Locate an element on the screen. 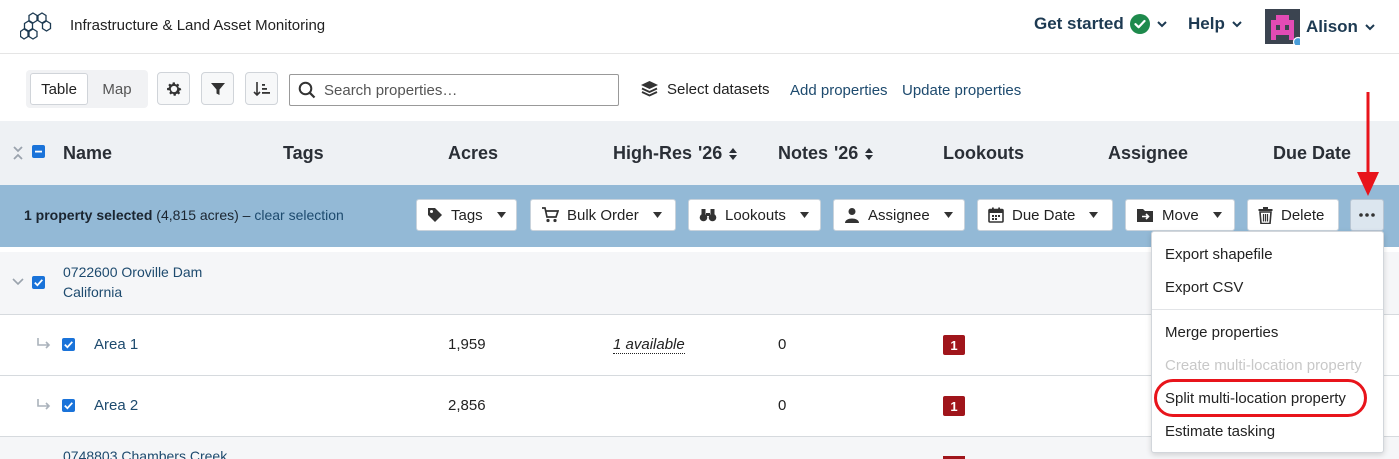 Image resolution: width=1399 pixels, height=459 pixels. move-action-label: Move is located at coordinates (1180, 215).